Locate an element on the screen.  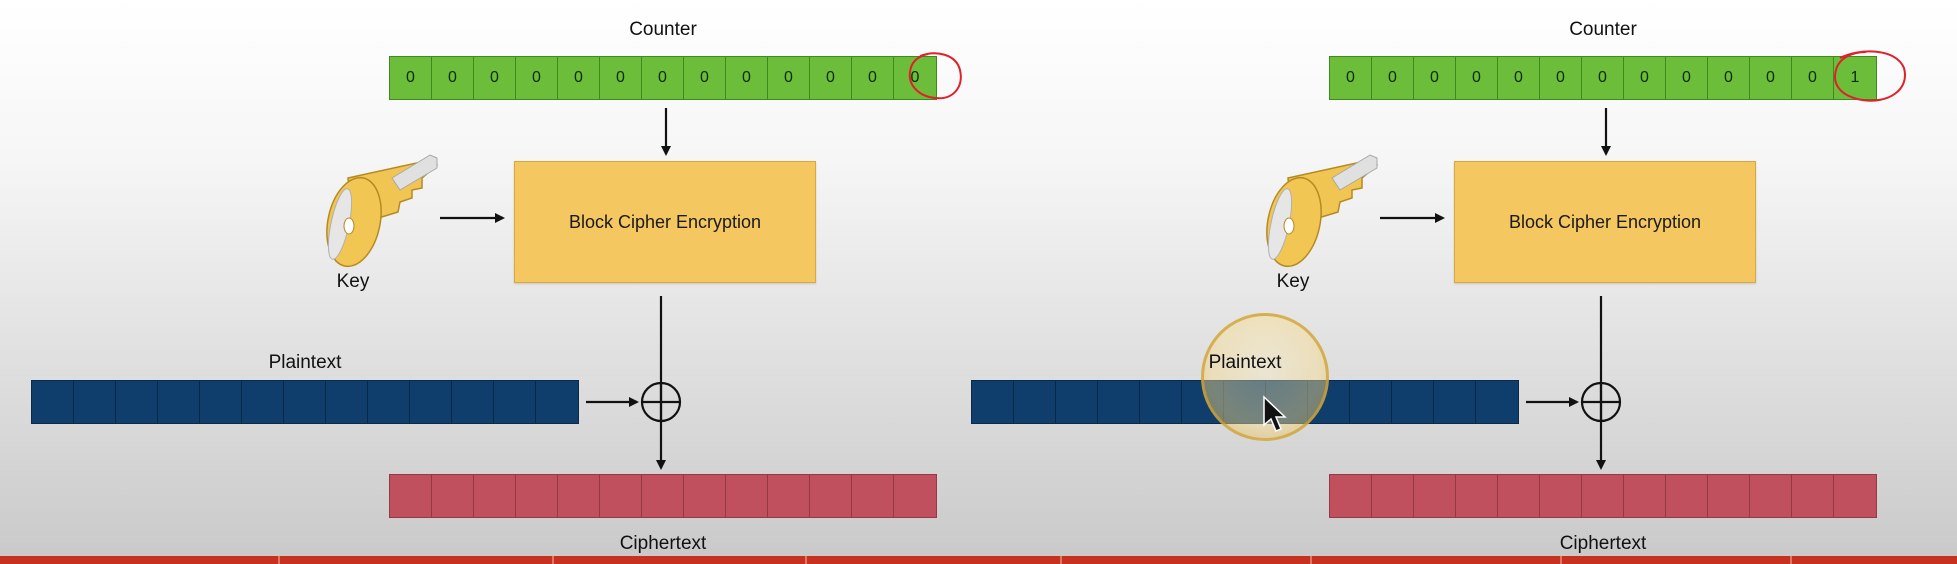
plaintext-block is located at coordinates (305, 402).